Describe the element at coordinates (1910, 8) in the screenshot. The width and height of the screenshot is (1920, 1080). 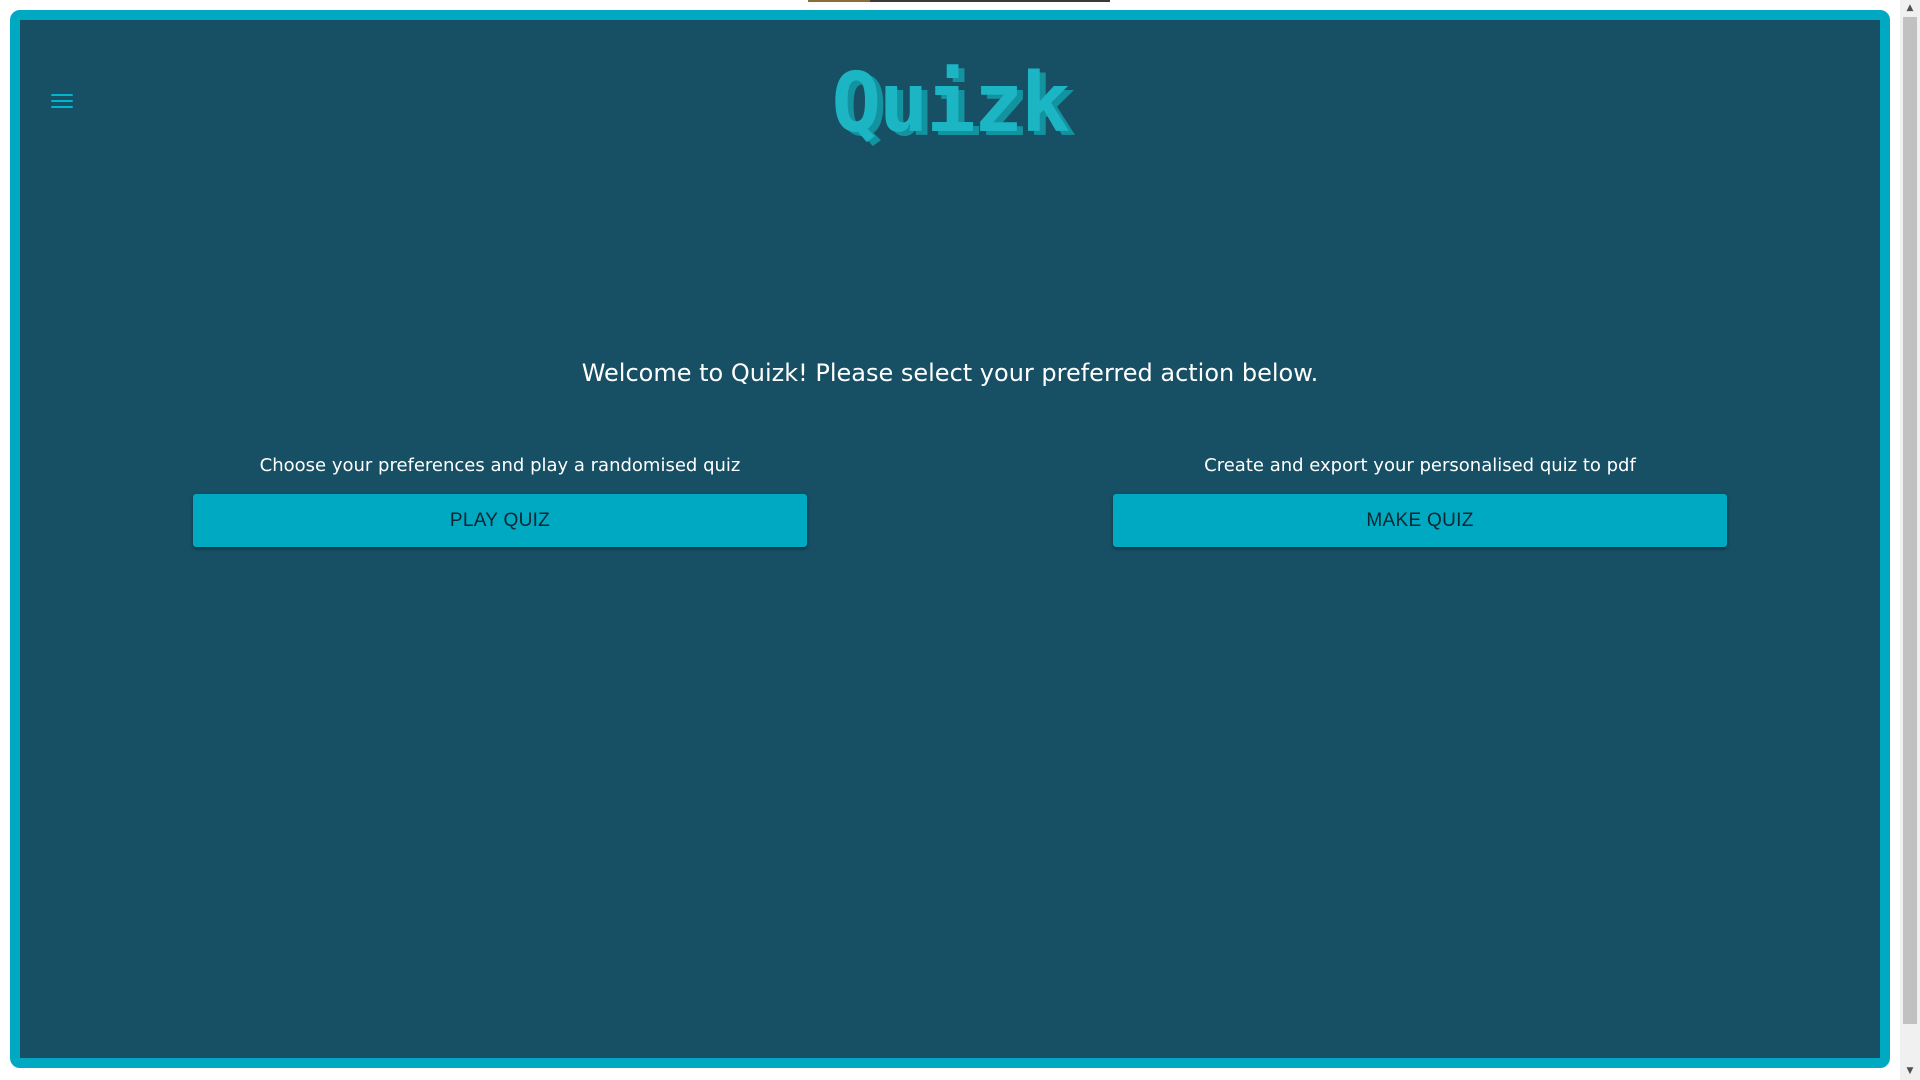
I see `scroll-up-icon: ▲` at that location.